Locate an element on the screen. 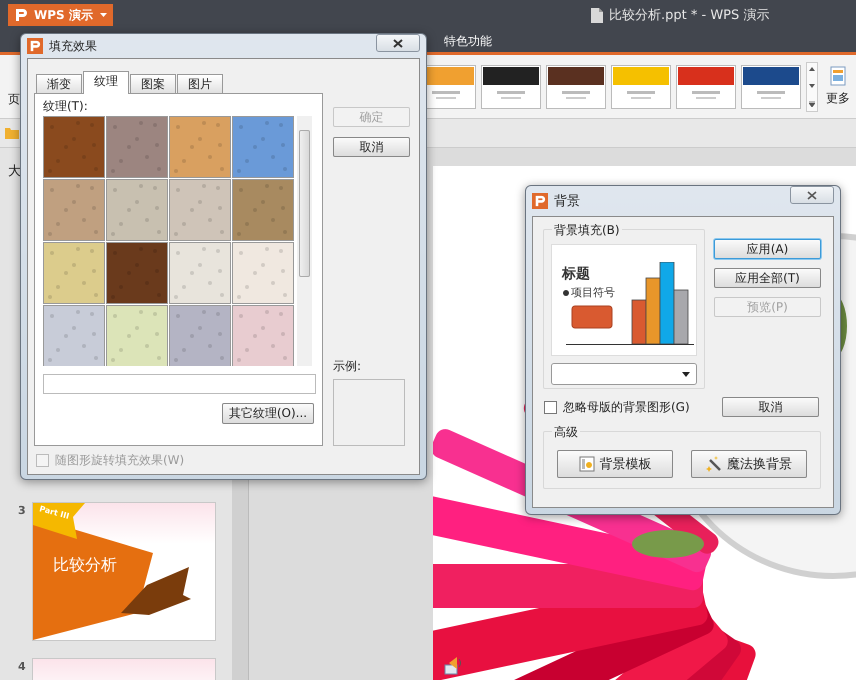  sample-preview is located at coordinates (369, 412).